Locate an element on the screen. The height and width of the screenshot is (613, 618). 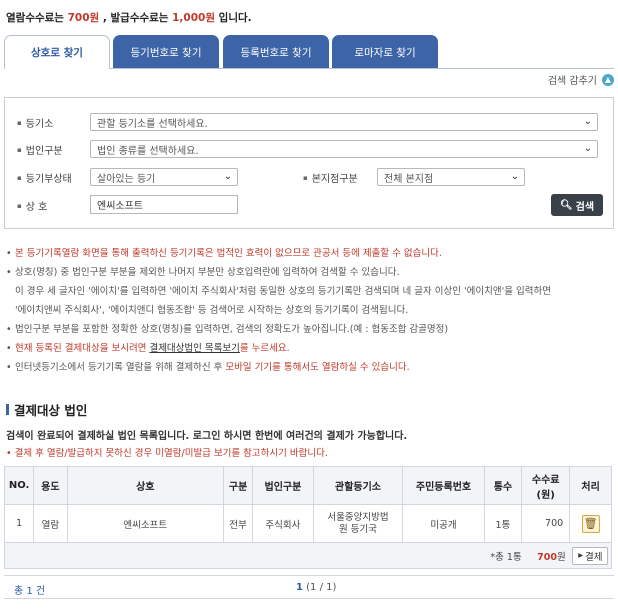
hide-search-toggle: 검색 감추기 ▲ is located at coordinates (581, 79).